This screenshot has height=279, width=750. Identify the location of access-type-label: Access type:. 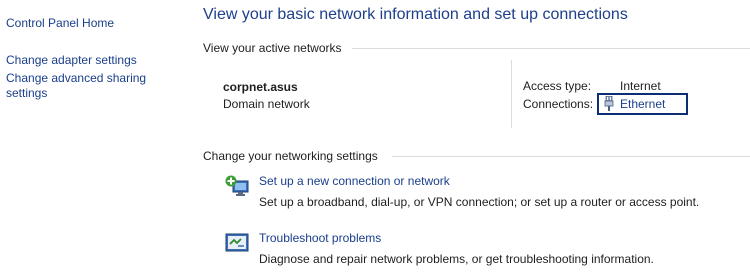
(557, 86).